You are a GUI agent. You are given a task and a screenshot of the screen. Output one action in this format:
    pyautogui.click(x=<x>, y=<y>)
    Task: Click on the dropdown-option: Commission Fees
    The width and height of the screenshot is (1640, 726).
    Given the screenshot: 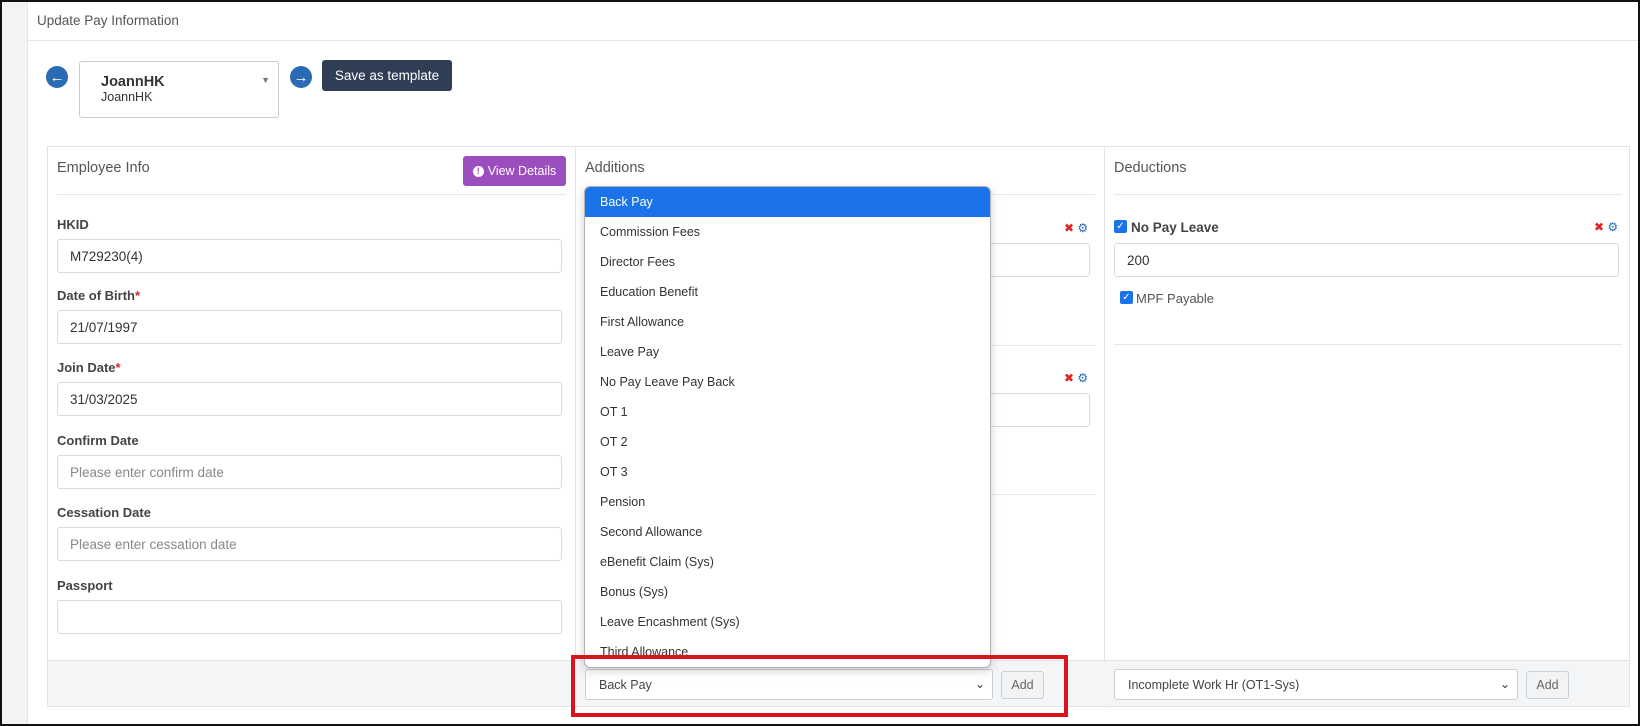 What is the action you would take?
    pyautogui.click(x=787, y=232)
    